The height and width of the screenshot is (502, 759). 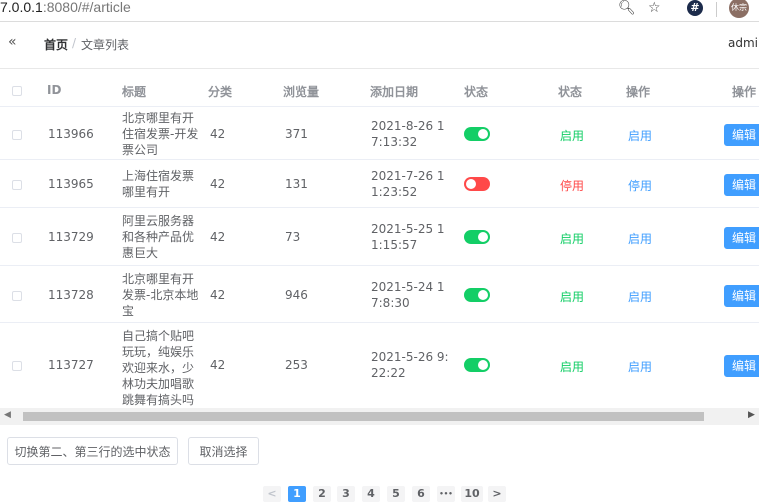 What do you see at coordinates (71, 134) in the screenshot?
I see `cell-id: 113966` at bounding box center [71, 134].